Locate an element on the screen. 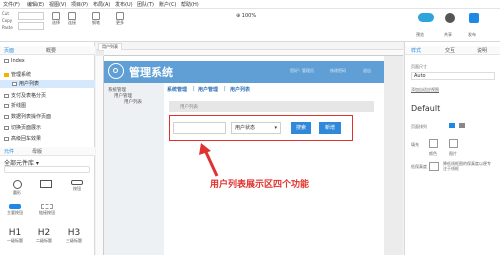 The width and height of the screenshot is (500, 255). pages-tabs: 页面 概要 is located at coordinates (47, 50).